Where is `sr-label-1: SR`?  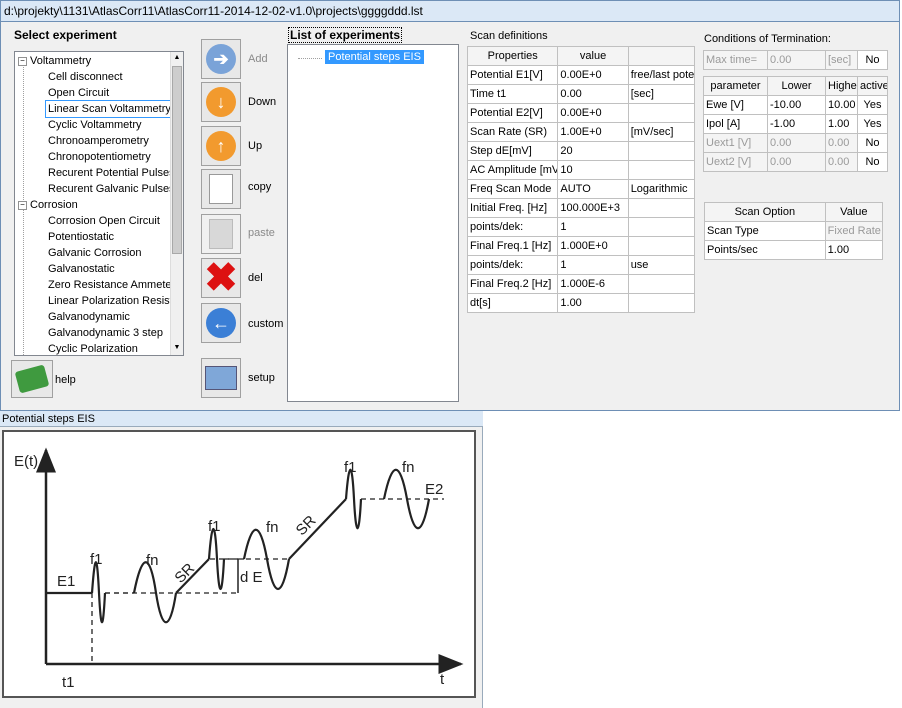 sr-label-1: SR is located at coordinates (184, 573).